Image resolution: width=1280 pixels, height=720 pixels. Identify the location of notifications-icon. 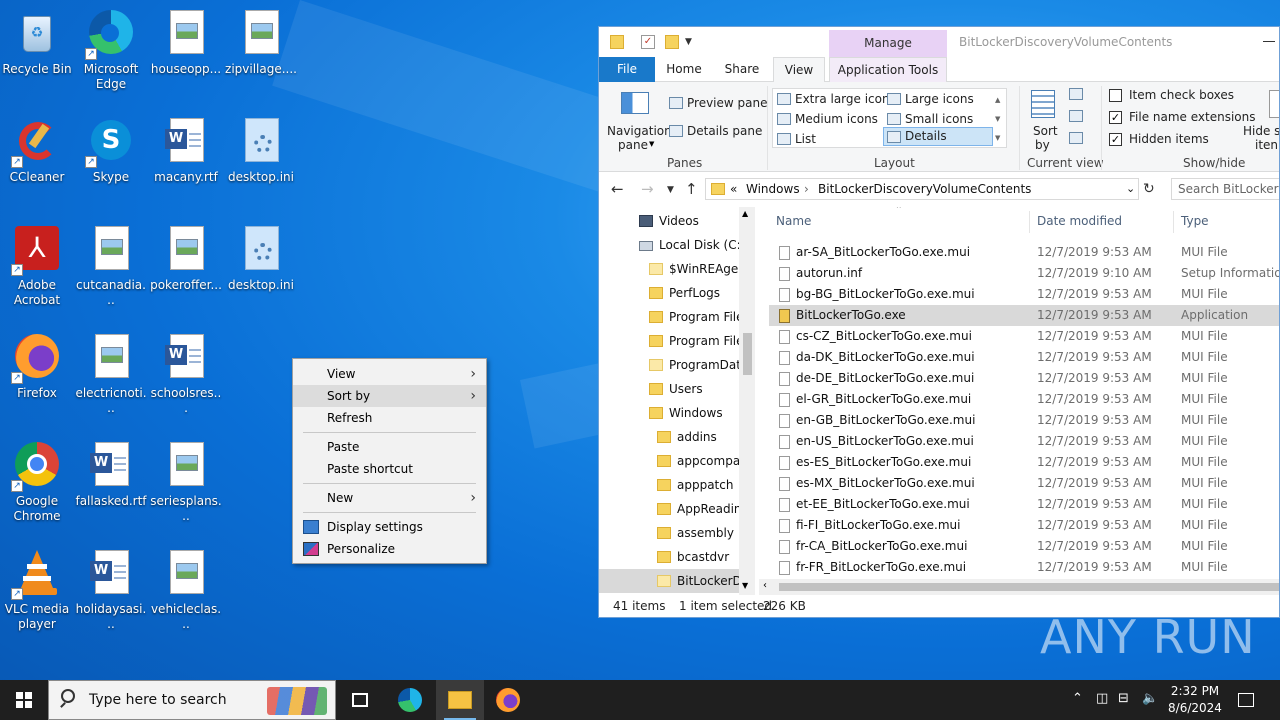
(1246, 700).